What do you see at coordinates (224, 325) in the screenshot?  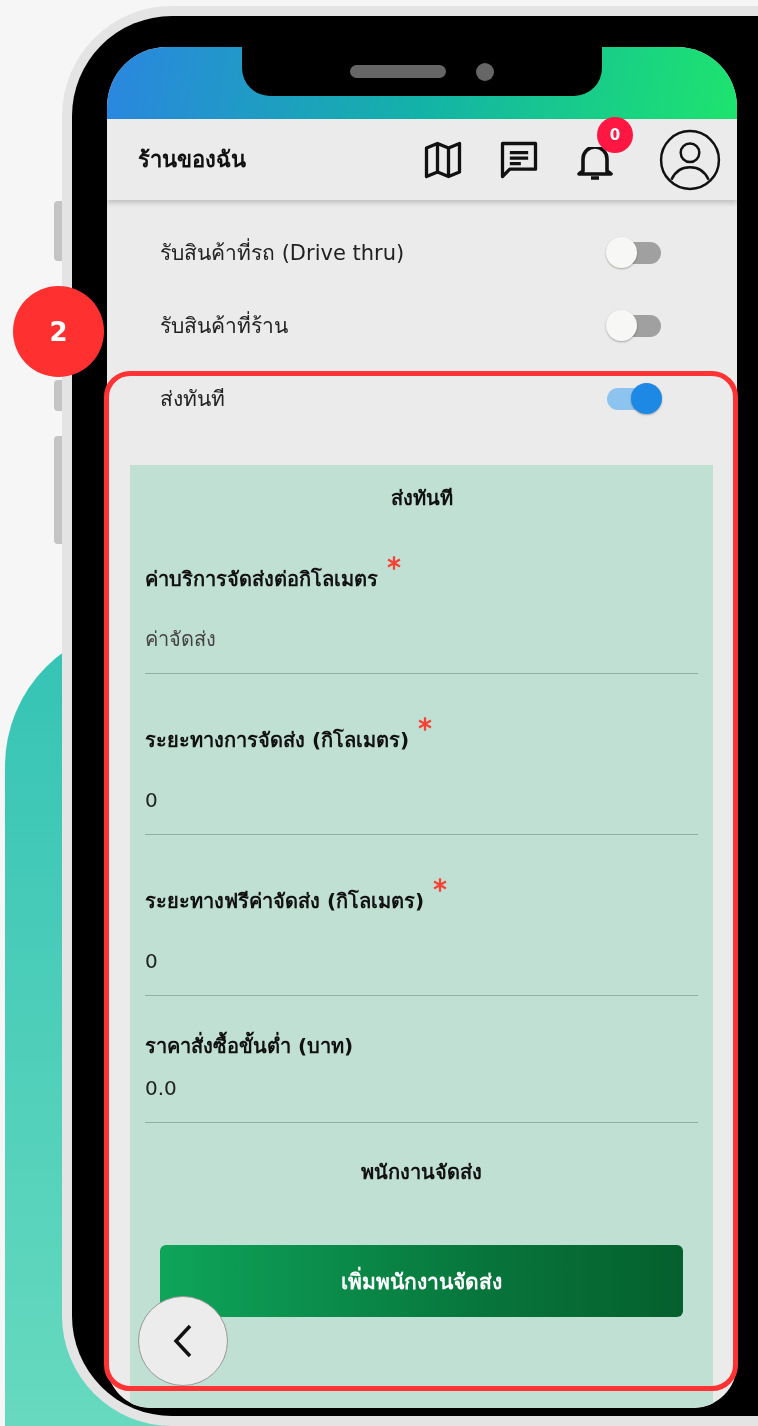 I see `option-label: รับสินค้าที่ร้าน` at bounding box center [224, 325].